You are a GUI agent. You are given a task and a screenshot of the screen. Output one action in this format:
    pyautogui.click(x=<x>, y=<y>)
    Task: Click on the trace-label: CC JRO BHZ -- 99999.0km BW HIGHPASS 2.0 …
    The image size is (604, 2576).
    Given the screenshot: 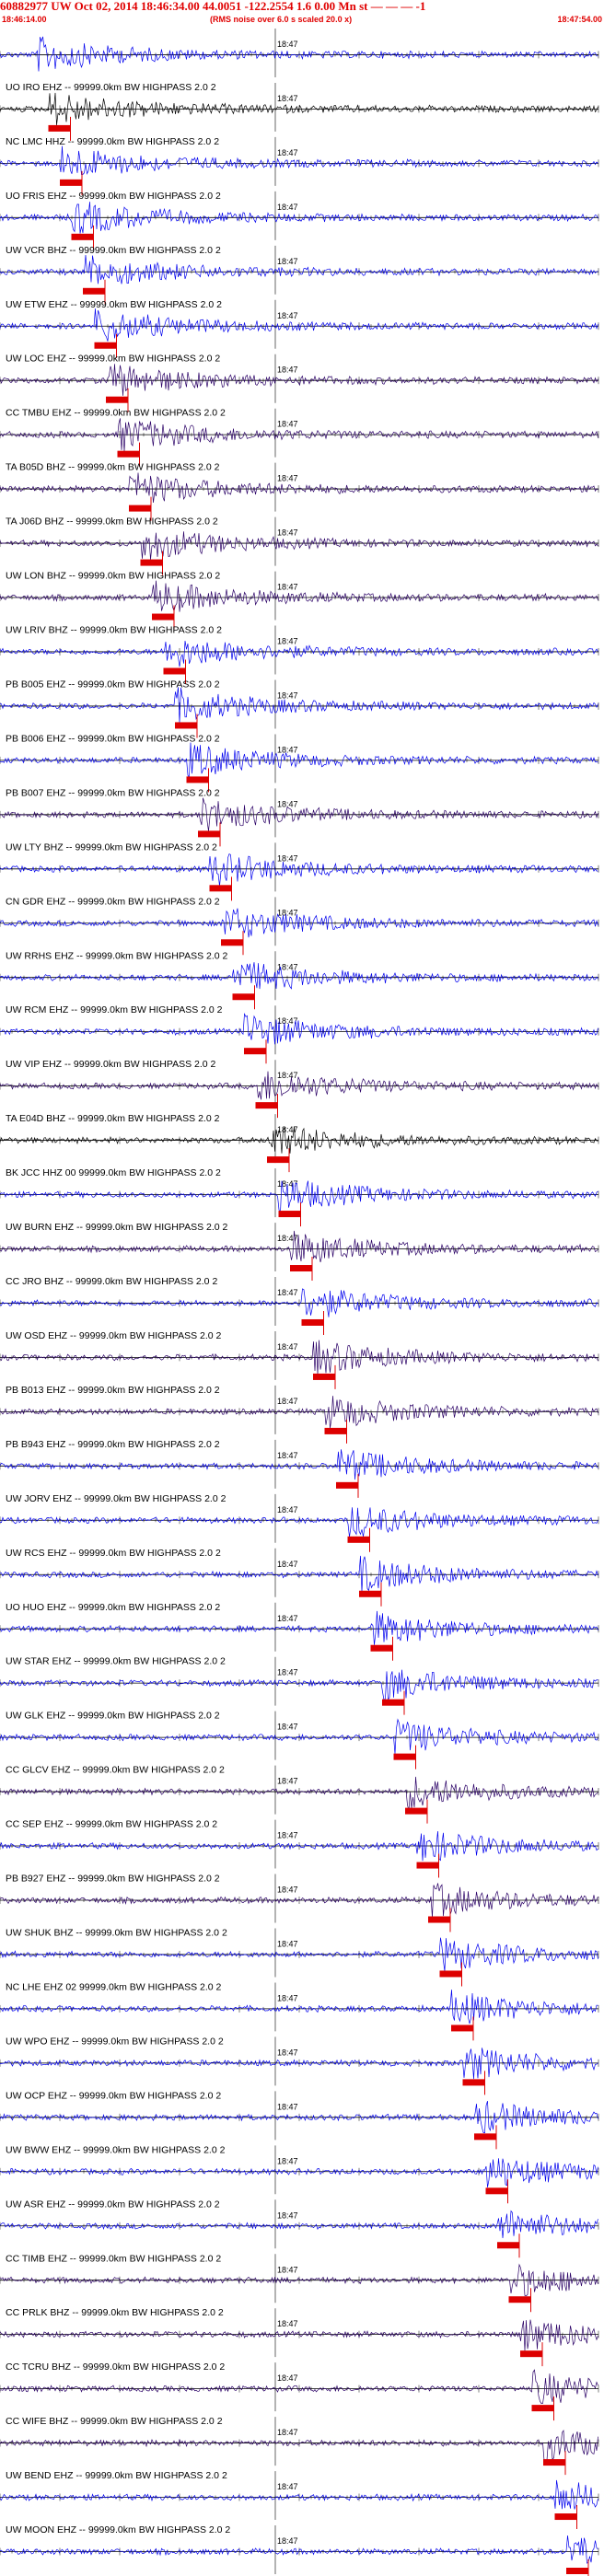 What is the action you would take?
    pyautogui.click(x=111, y=1281)
    